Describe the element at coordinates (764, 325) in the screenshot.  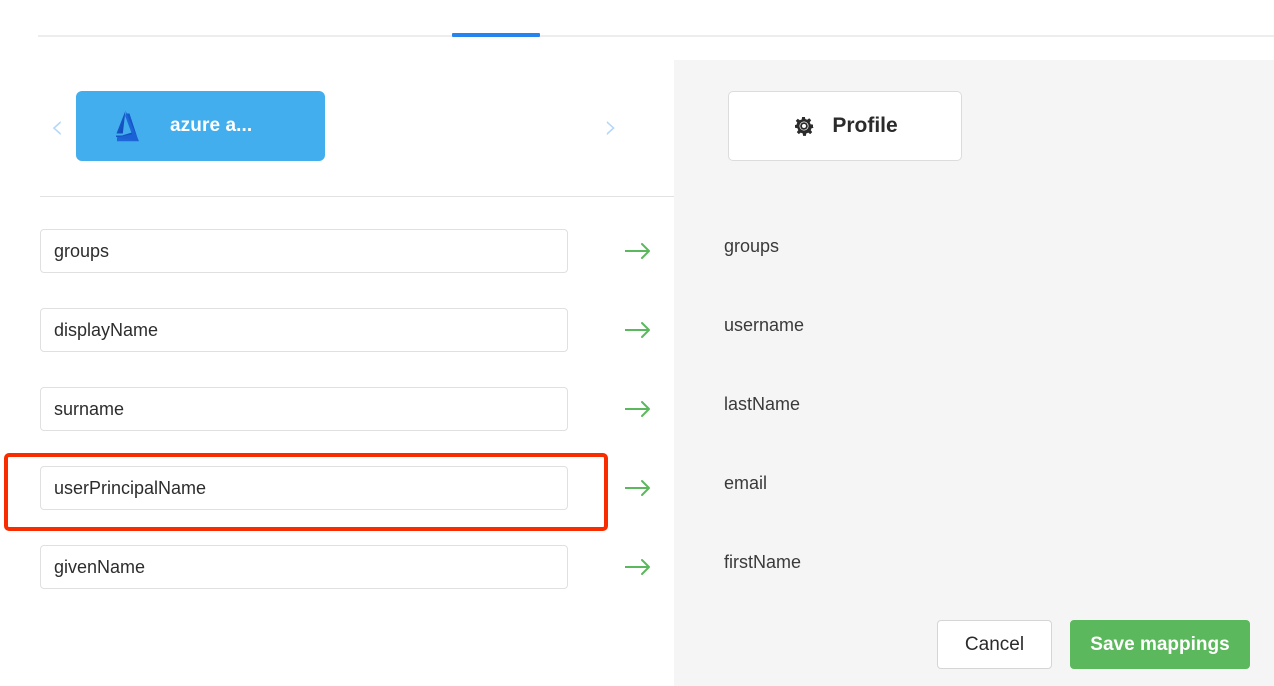
I see `target-attribute-label: username` at that location.